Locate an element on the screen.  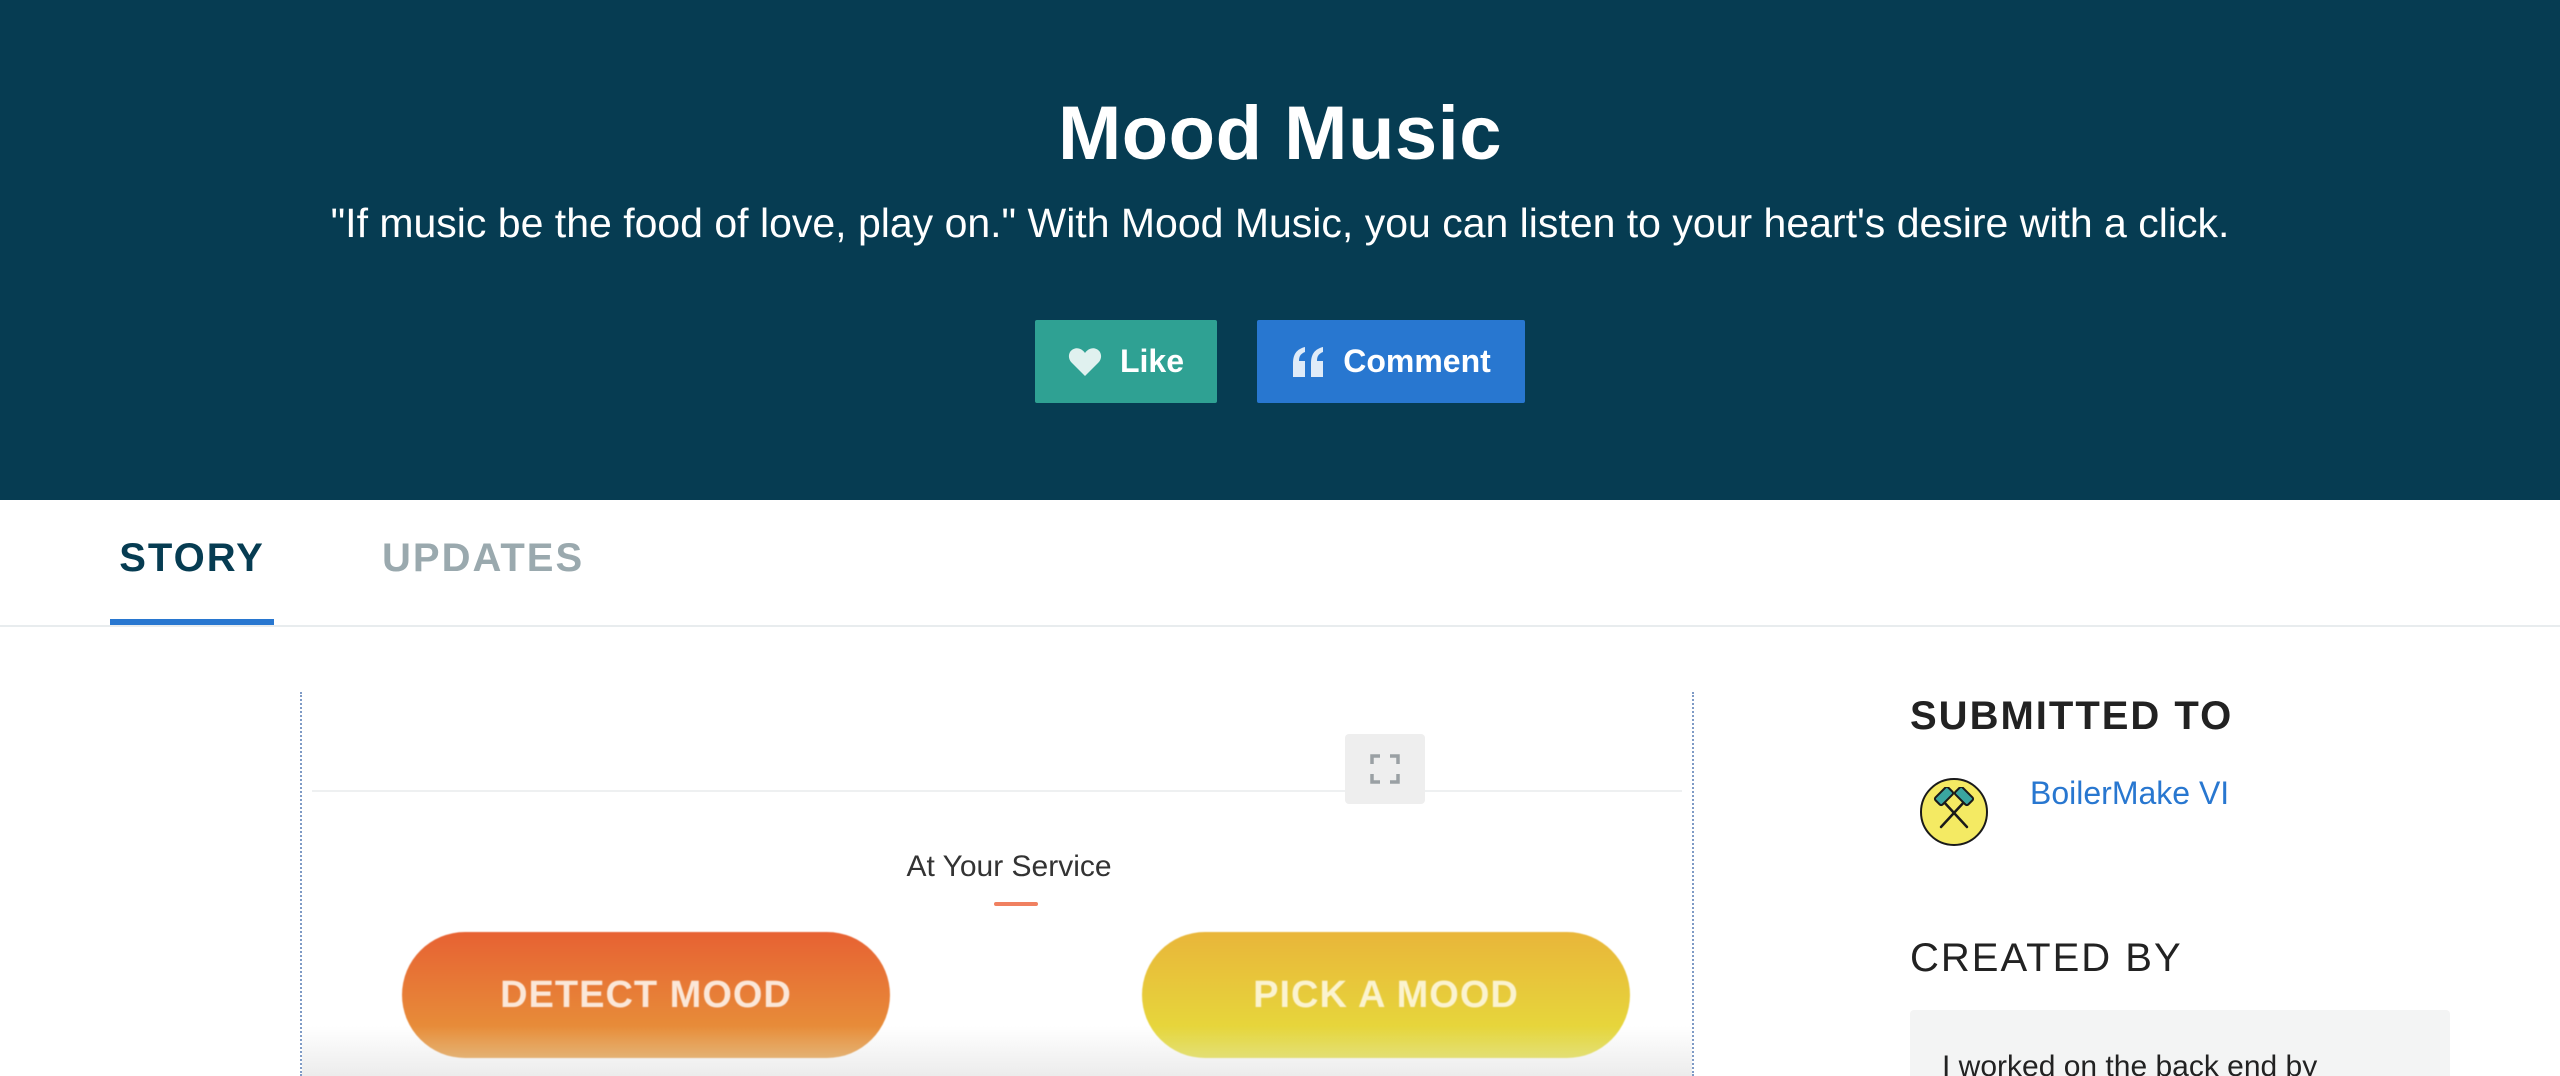
expand-button is located at coordinates (1385, 769).